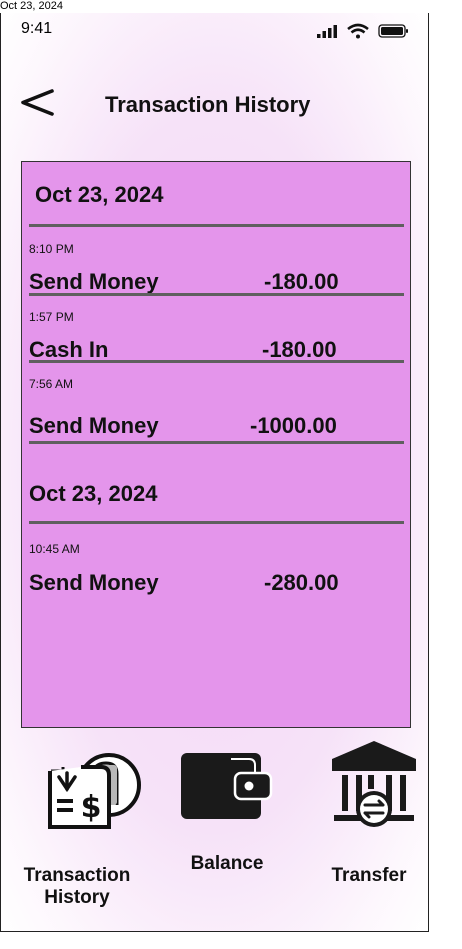  Describe the element at coordinates (301, 281) in the screenshot. I see `transaction-amount: -180.00` at that location.